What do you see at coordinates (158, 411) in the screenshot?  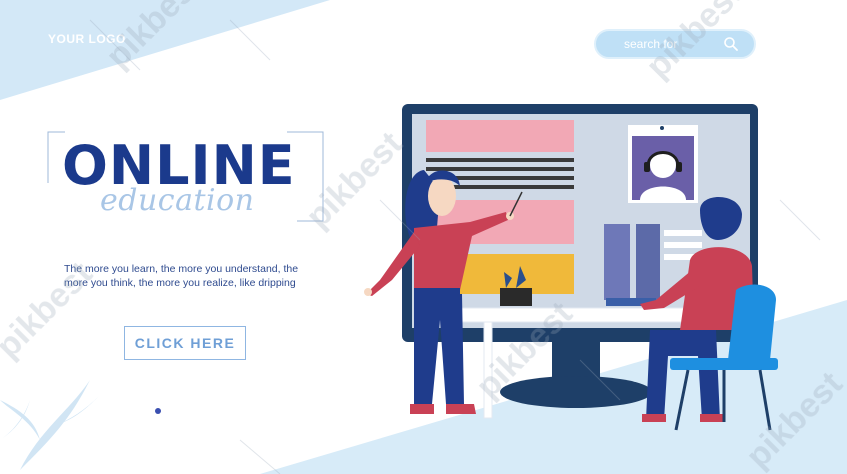 I see `pagination-dot` at bounding box center [158, 411].